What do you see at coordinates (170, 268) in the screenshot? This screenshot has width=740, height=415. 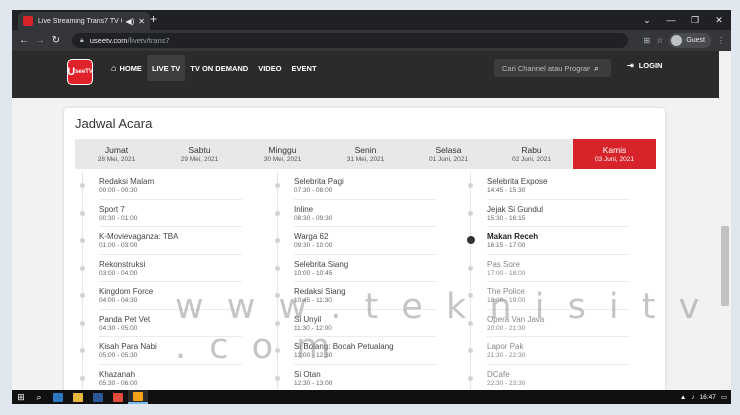 I see `program-item: Rekonstruksi 03:00 - 04:00` at bounding box center [170, 268].